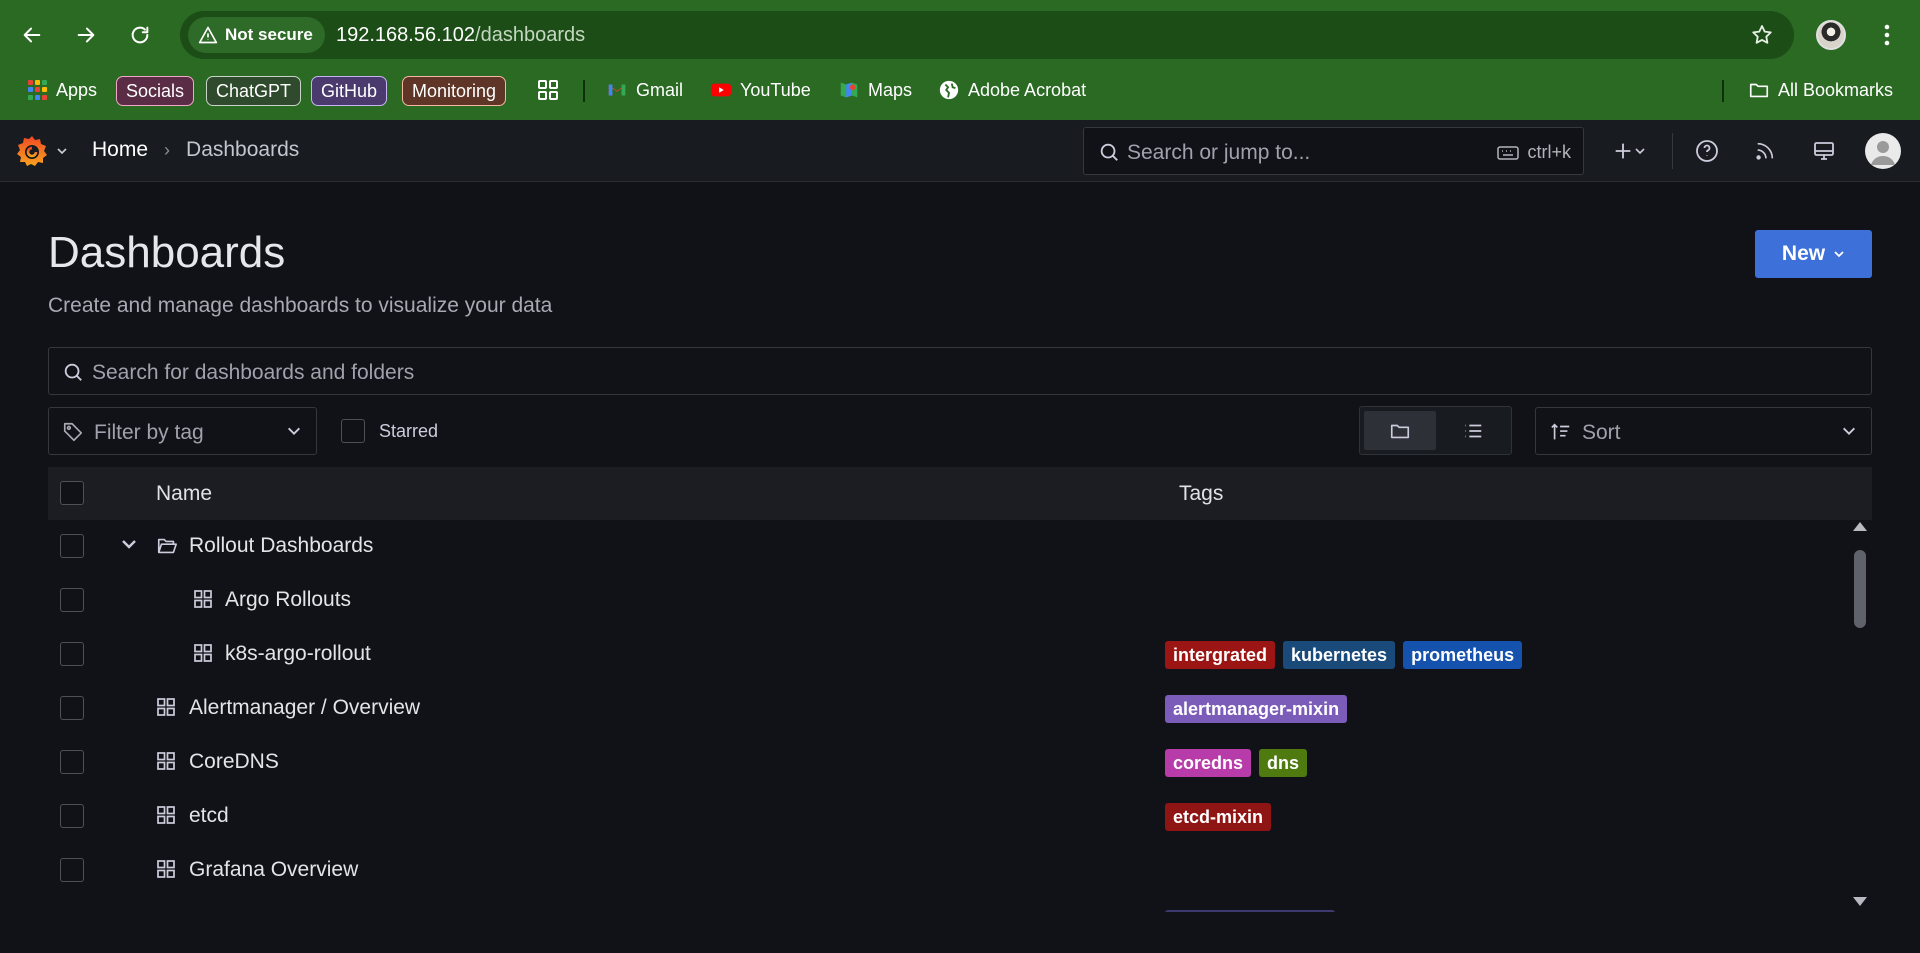 The width and height of the screenshot is (1920, 953). I want to click on breadcrumb-current: Dashboards, so click(243, 149).